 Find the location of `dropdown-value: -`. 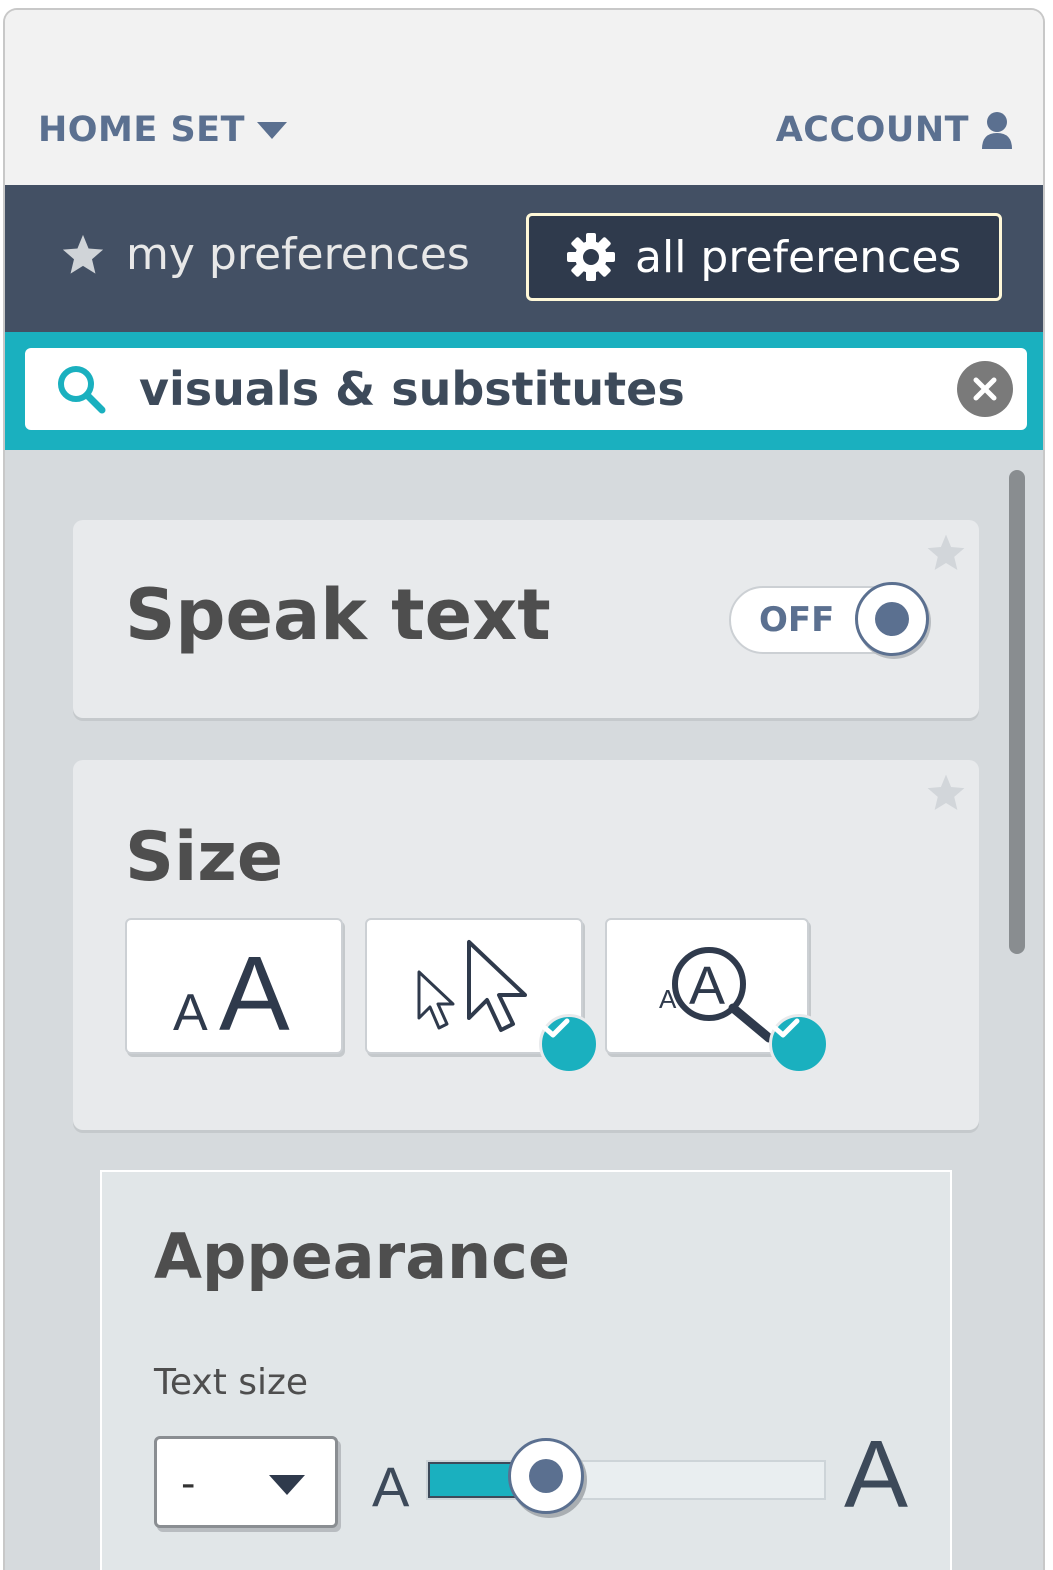

dropdown-value: - is located at coordinates (188, 1484).